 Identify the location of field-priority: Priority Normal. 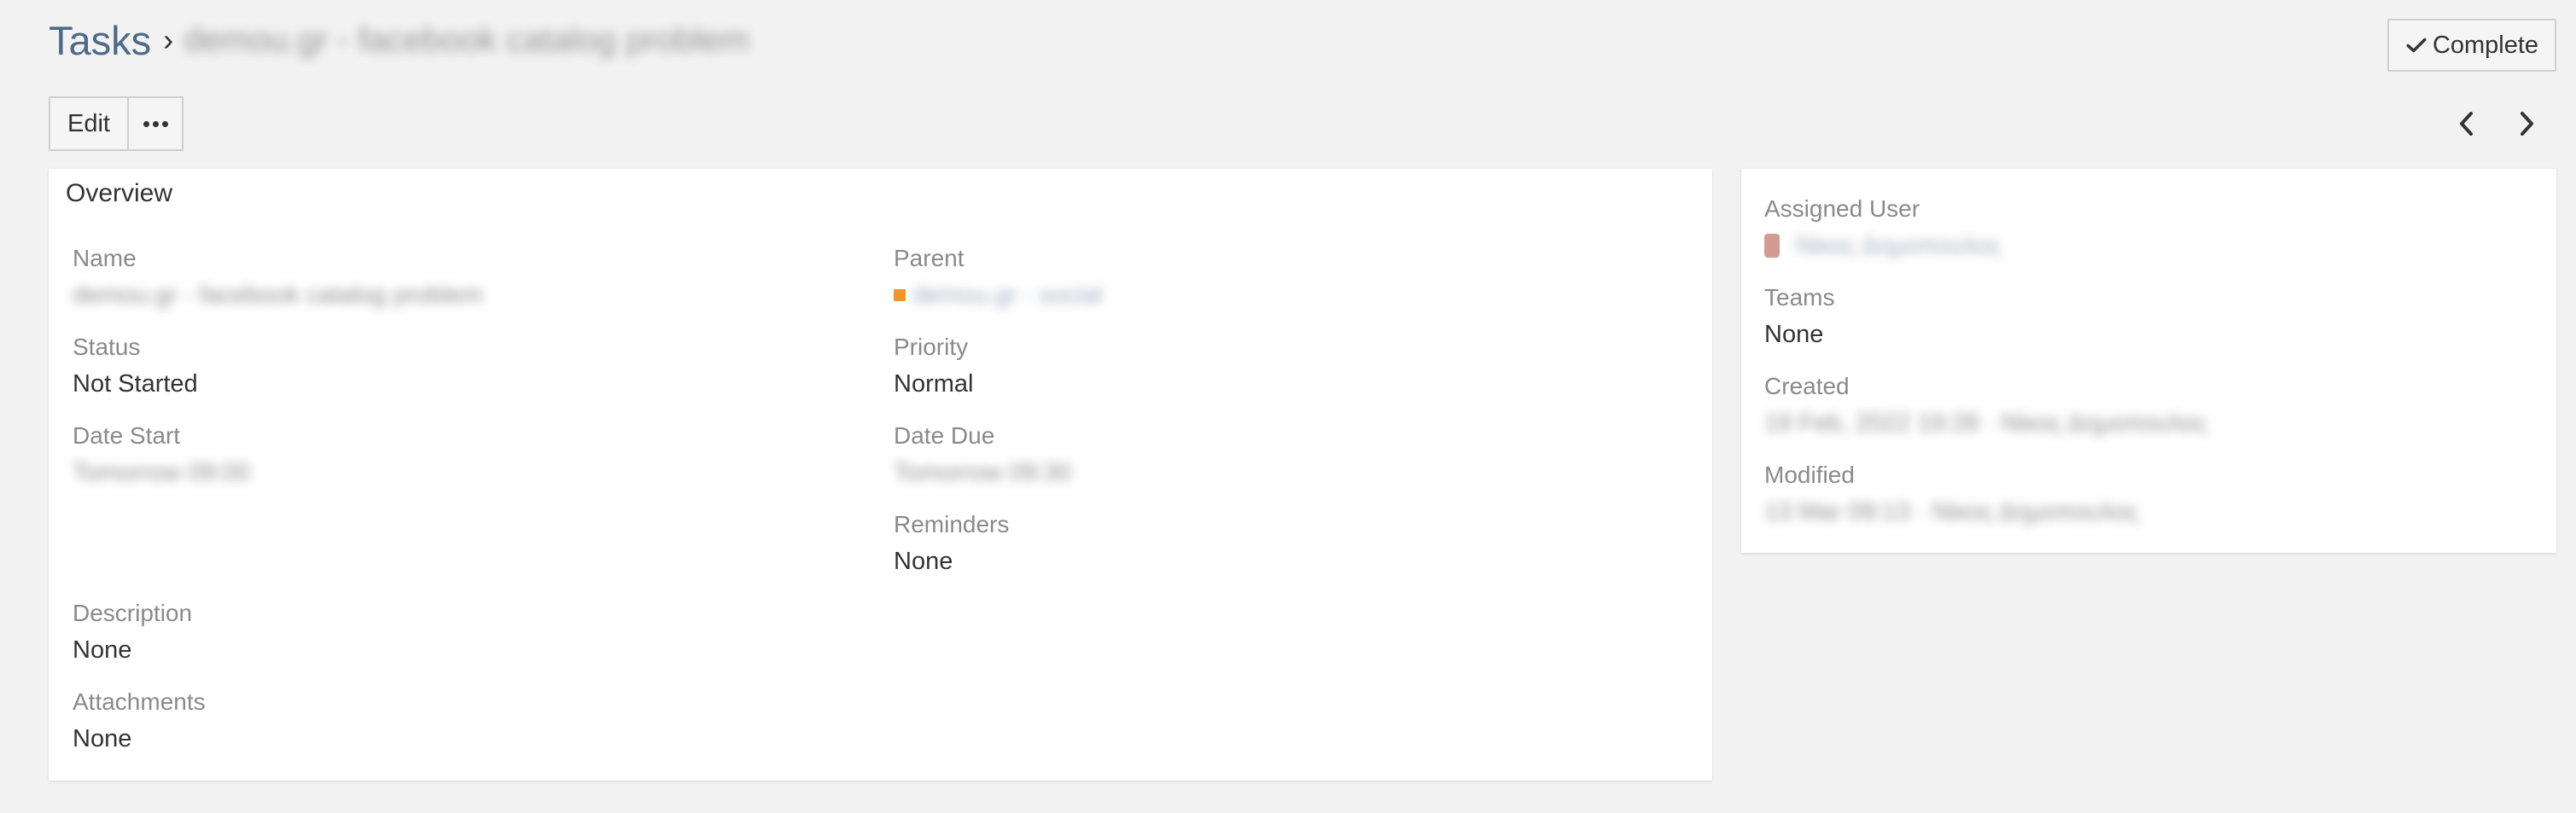
(1269, 366).